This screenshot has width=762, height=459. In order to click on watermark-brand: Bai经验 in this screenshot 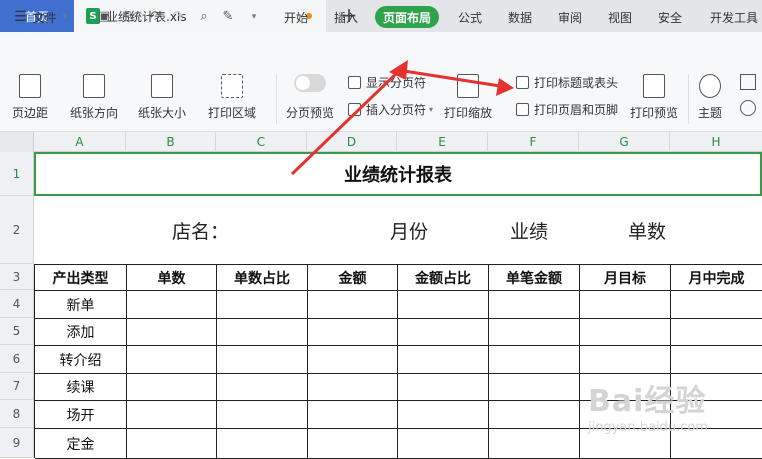, I will do `click(647, 401)`.